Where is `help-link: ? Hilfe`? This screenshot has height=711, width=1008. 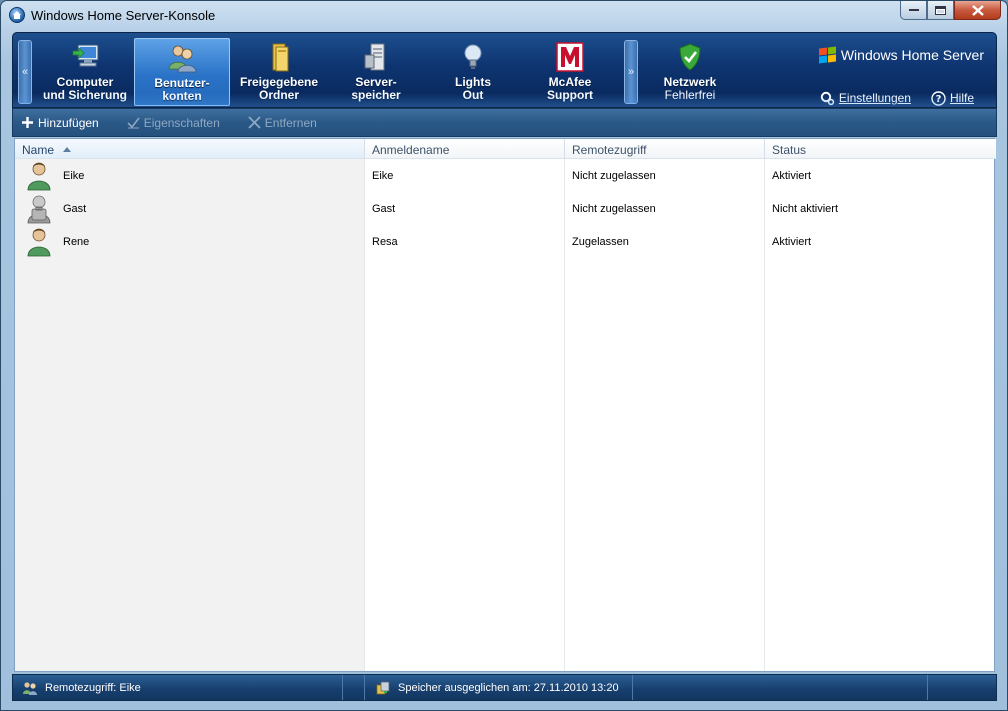 help-link: ? Hilfe is located at coordinates (952, 98).